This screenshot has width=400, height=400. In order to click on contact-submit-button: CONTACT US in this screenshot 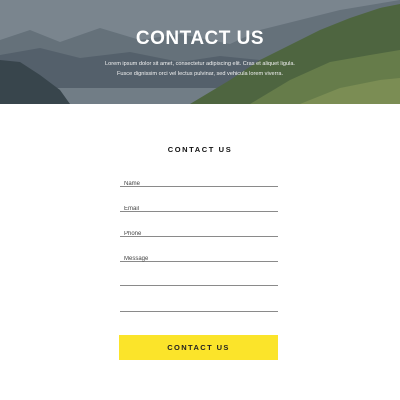, I will do `click(198, 347)`.